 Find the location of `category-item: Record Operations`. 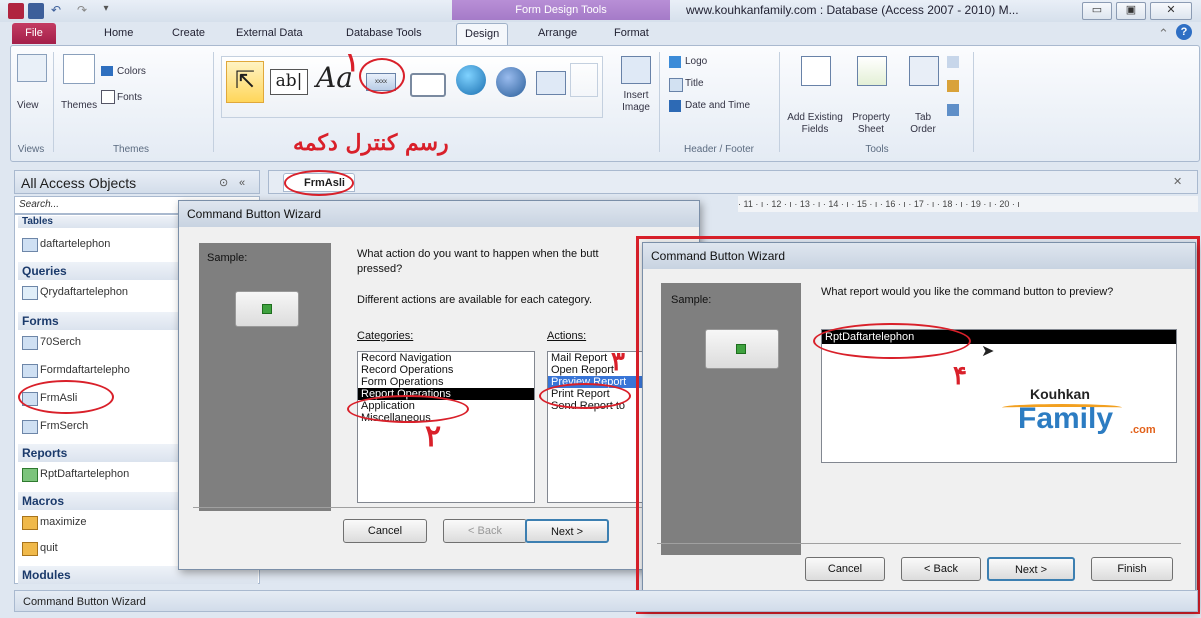

category-item: Record Operations is located at coordinates (446, 370).